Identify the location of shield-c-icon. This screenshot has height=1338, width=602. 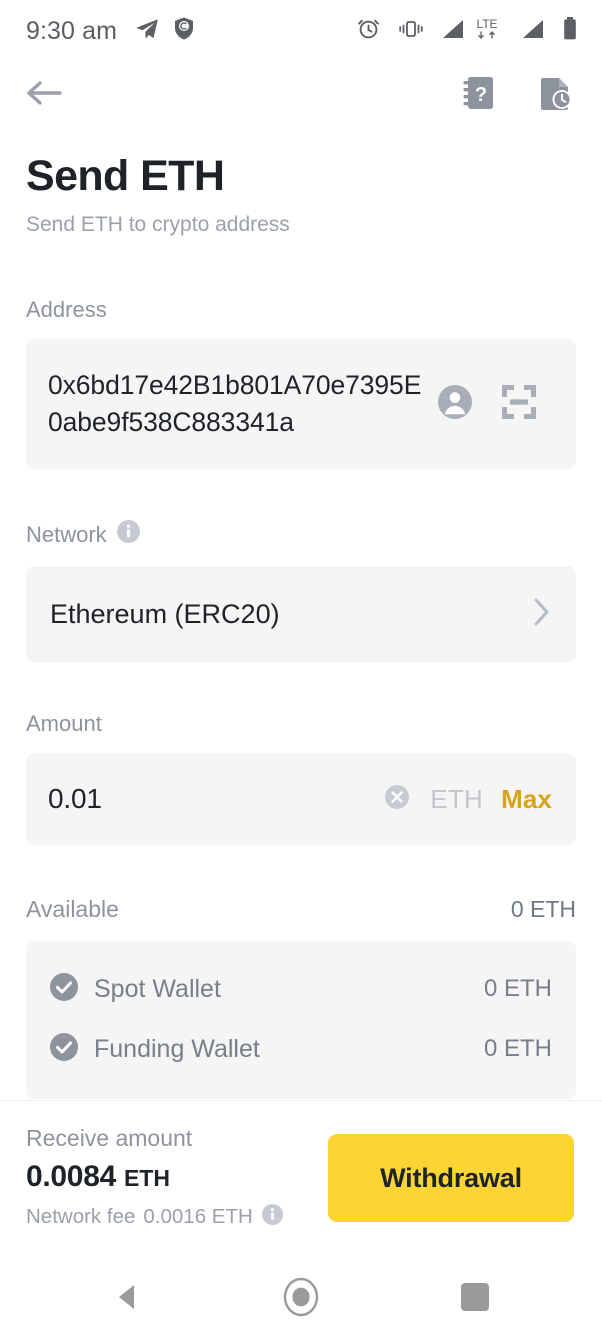
(184, 31).